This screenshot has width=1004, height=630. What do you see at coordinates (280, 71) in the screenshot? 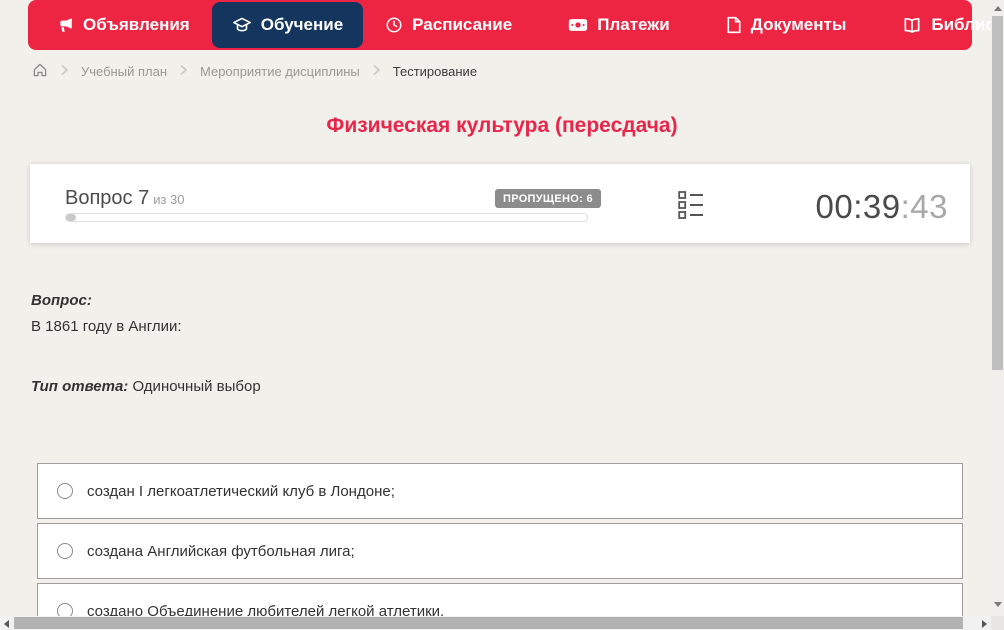
I see `breadcrumb-item-discipline-event: Мероприятие дисциплины` at bounding box center [280, 71].